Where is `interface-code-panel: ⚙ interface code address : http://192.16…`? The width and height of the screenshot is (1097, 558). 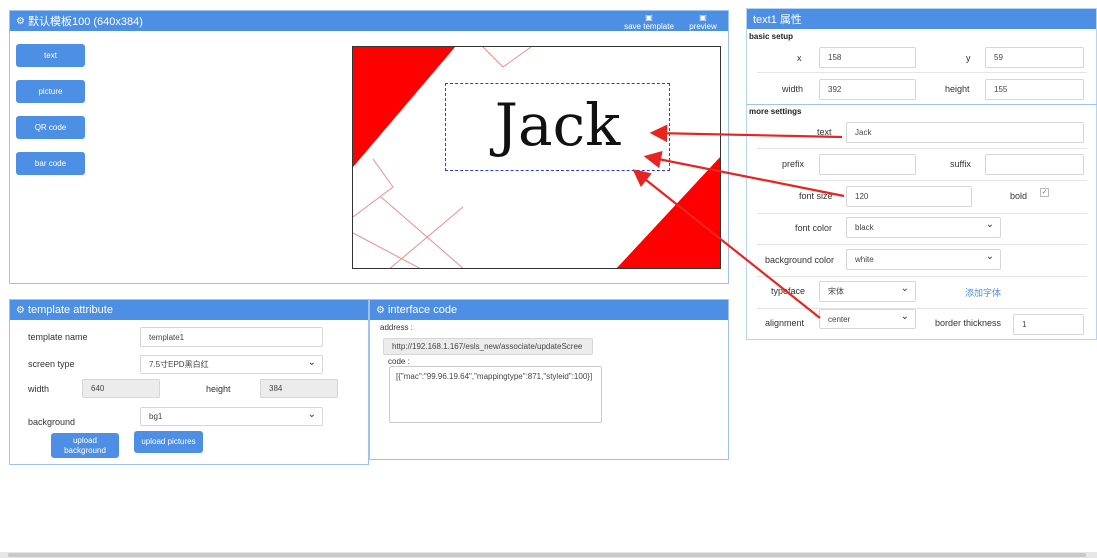 interface-code-panel: ⚙ interface code address : http://192.16… is located at coordinates (549, 379).